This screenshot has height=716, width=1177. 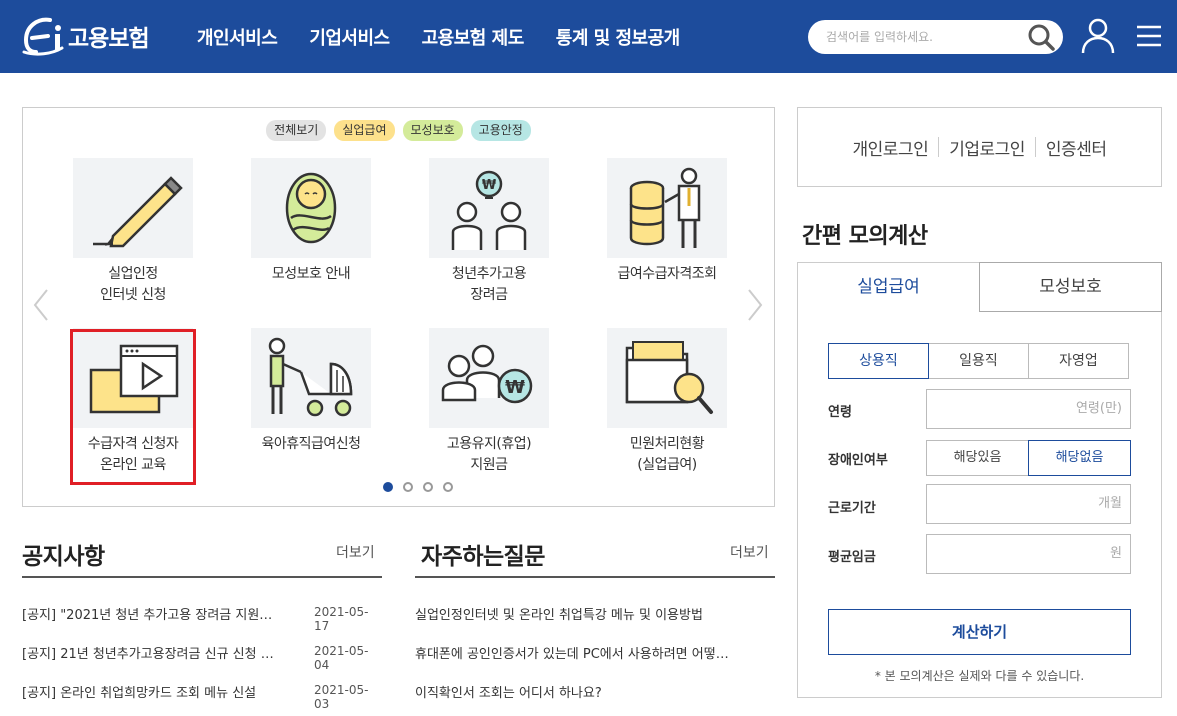 What do you see at coordinates (865, 236) in the screenshot?
I see `calculator-title: 간편 모의계산` at bounding box center [865, 236].